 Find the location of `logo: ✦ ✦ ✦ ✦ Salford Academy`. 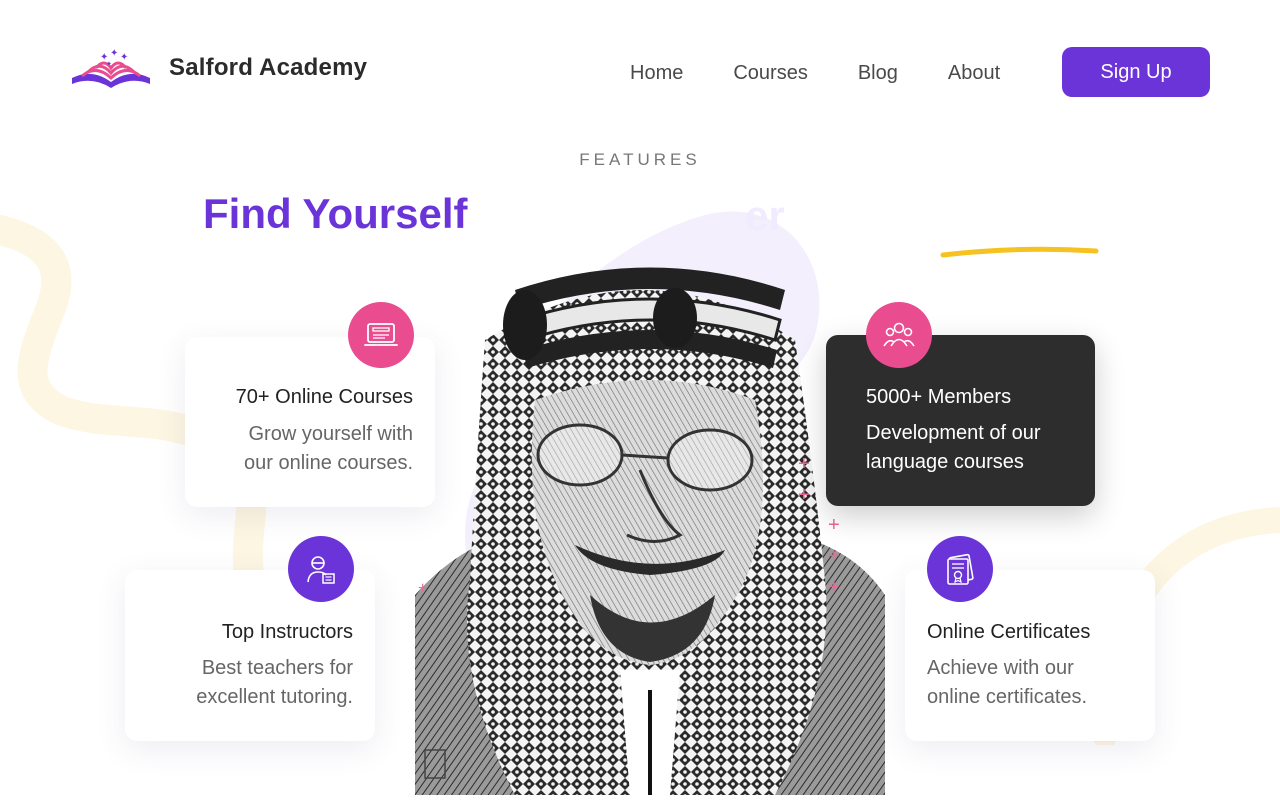

logo: ✦ ✦ ✦ ✦ Salford Academy is located at coordinates (218, 68).